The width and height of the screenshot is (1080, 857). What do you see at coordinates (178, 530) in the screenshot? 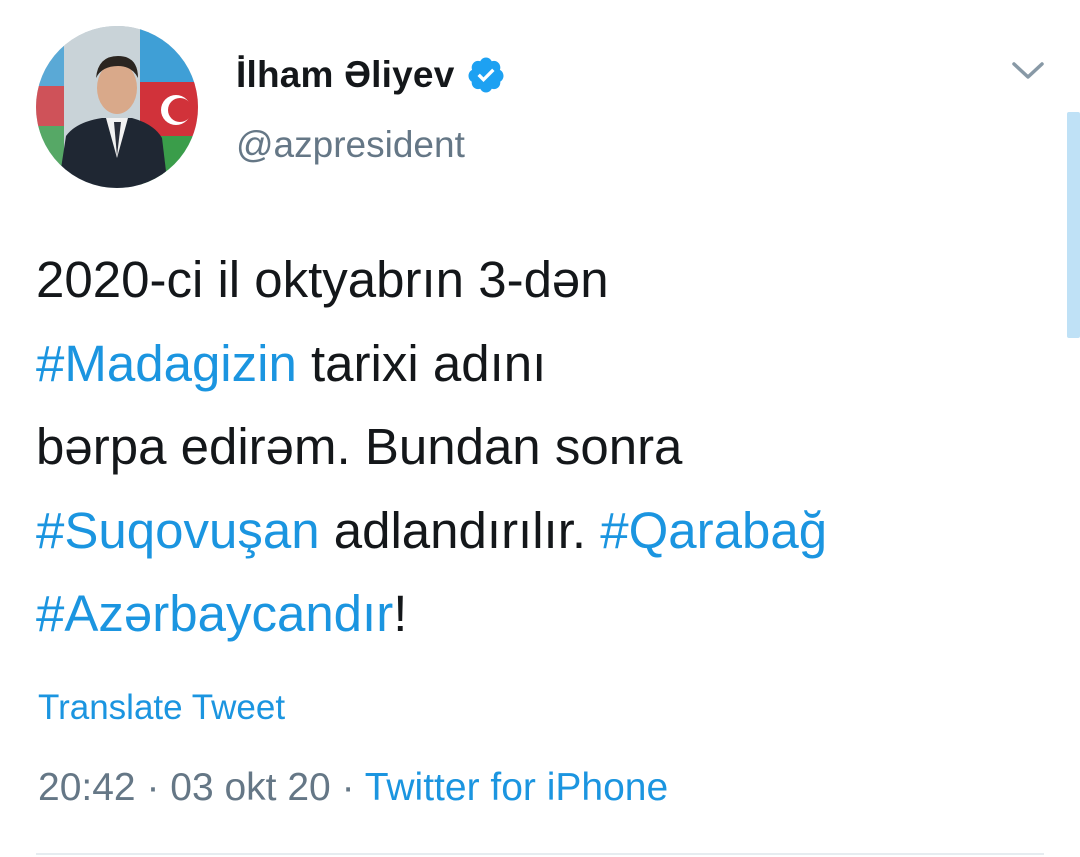
I see `hashtag-link: #Suqovuşan` at bounding box center [178, 530].